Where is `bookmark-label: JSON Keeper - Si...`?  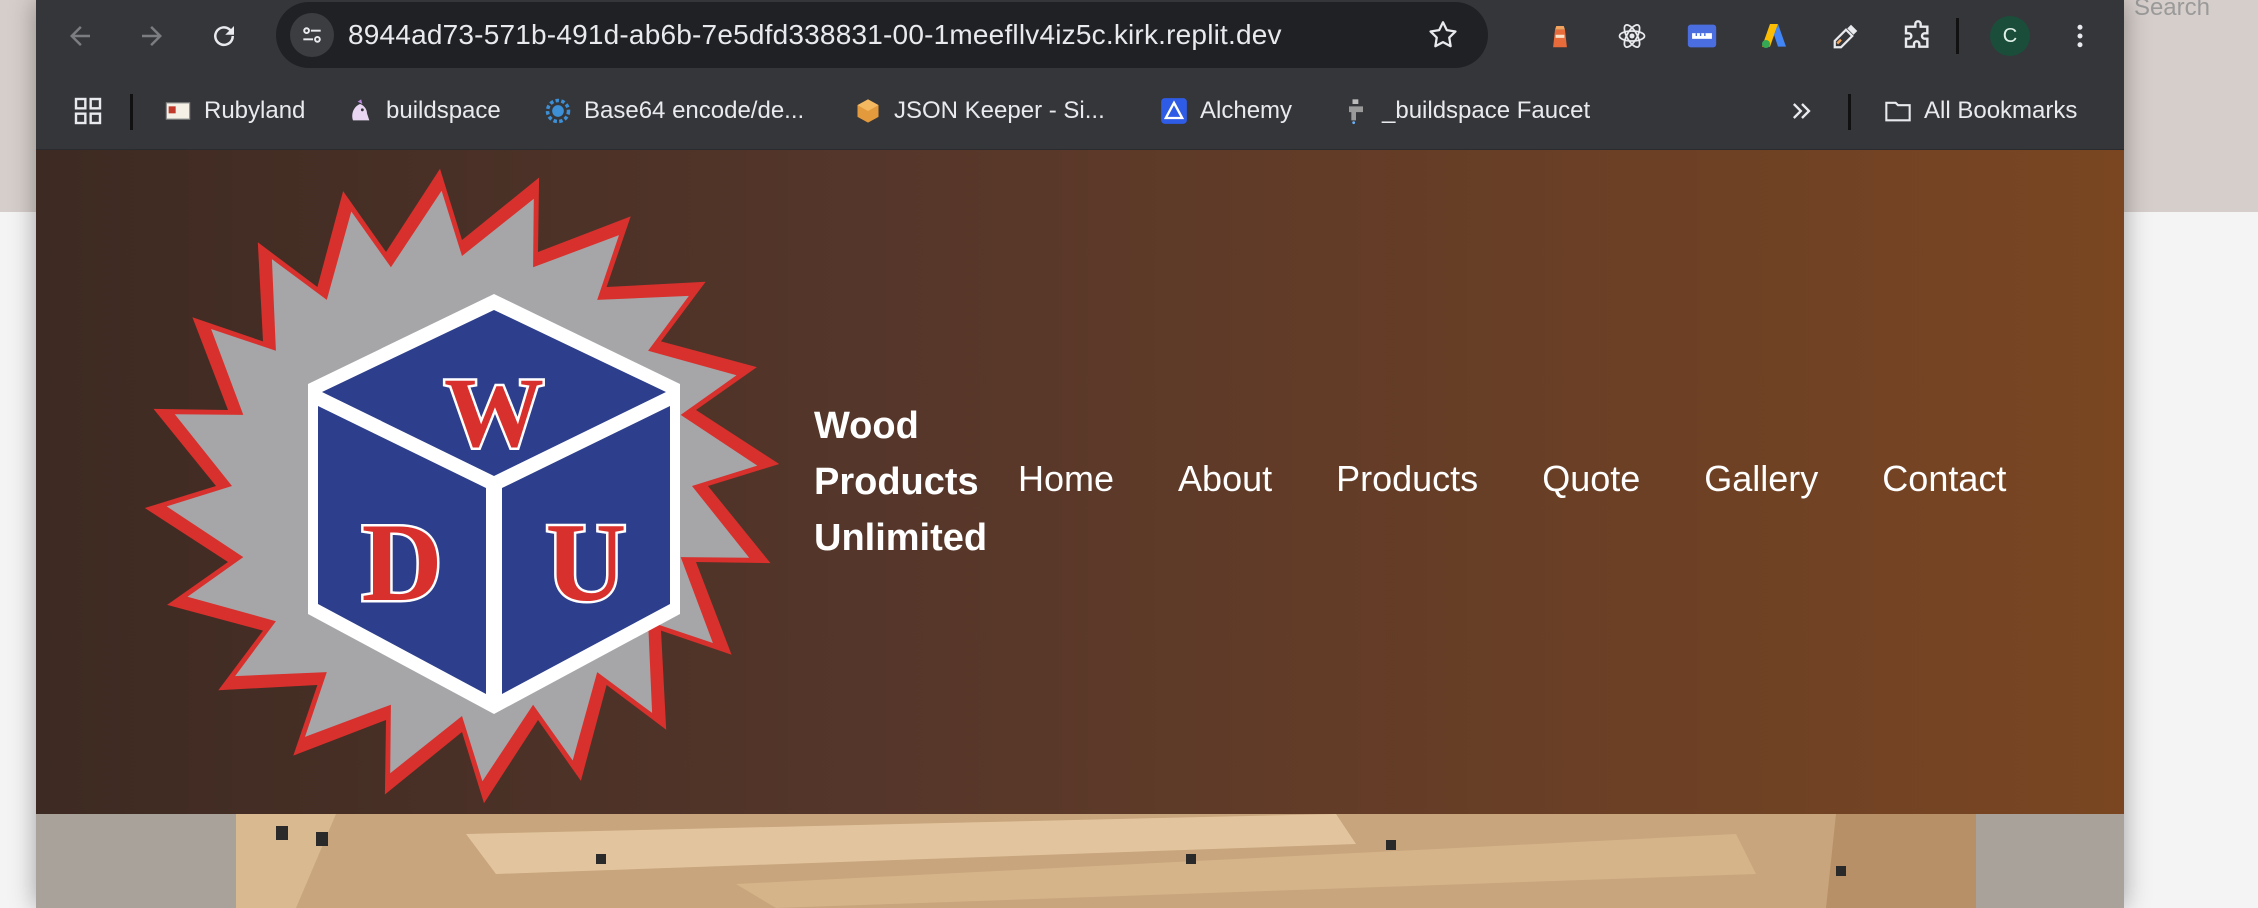 bookmark-label: JSON Keeper - Si... is located at coordinates (999, 110).